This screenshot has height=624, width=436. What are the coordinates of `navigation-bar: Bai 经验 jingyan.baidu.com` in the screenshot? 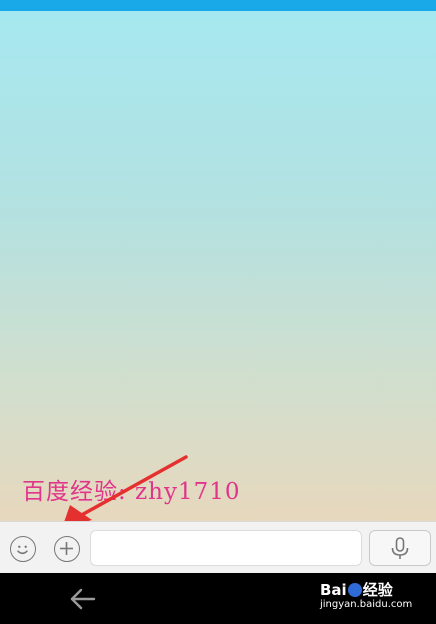 It's located at (218, 598).